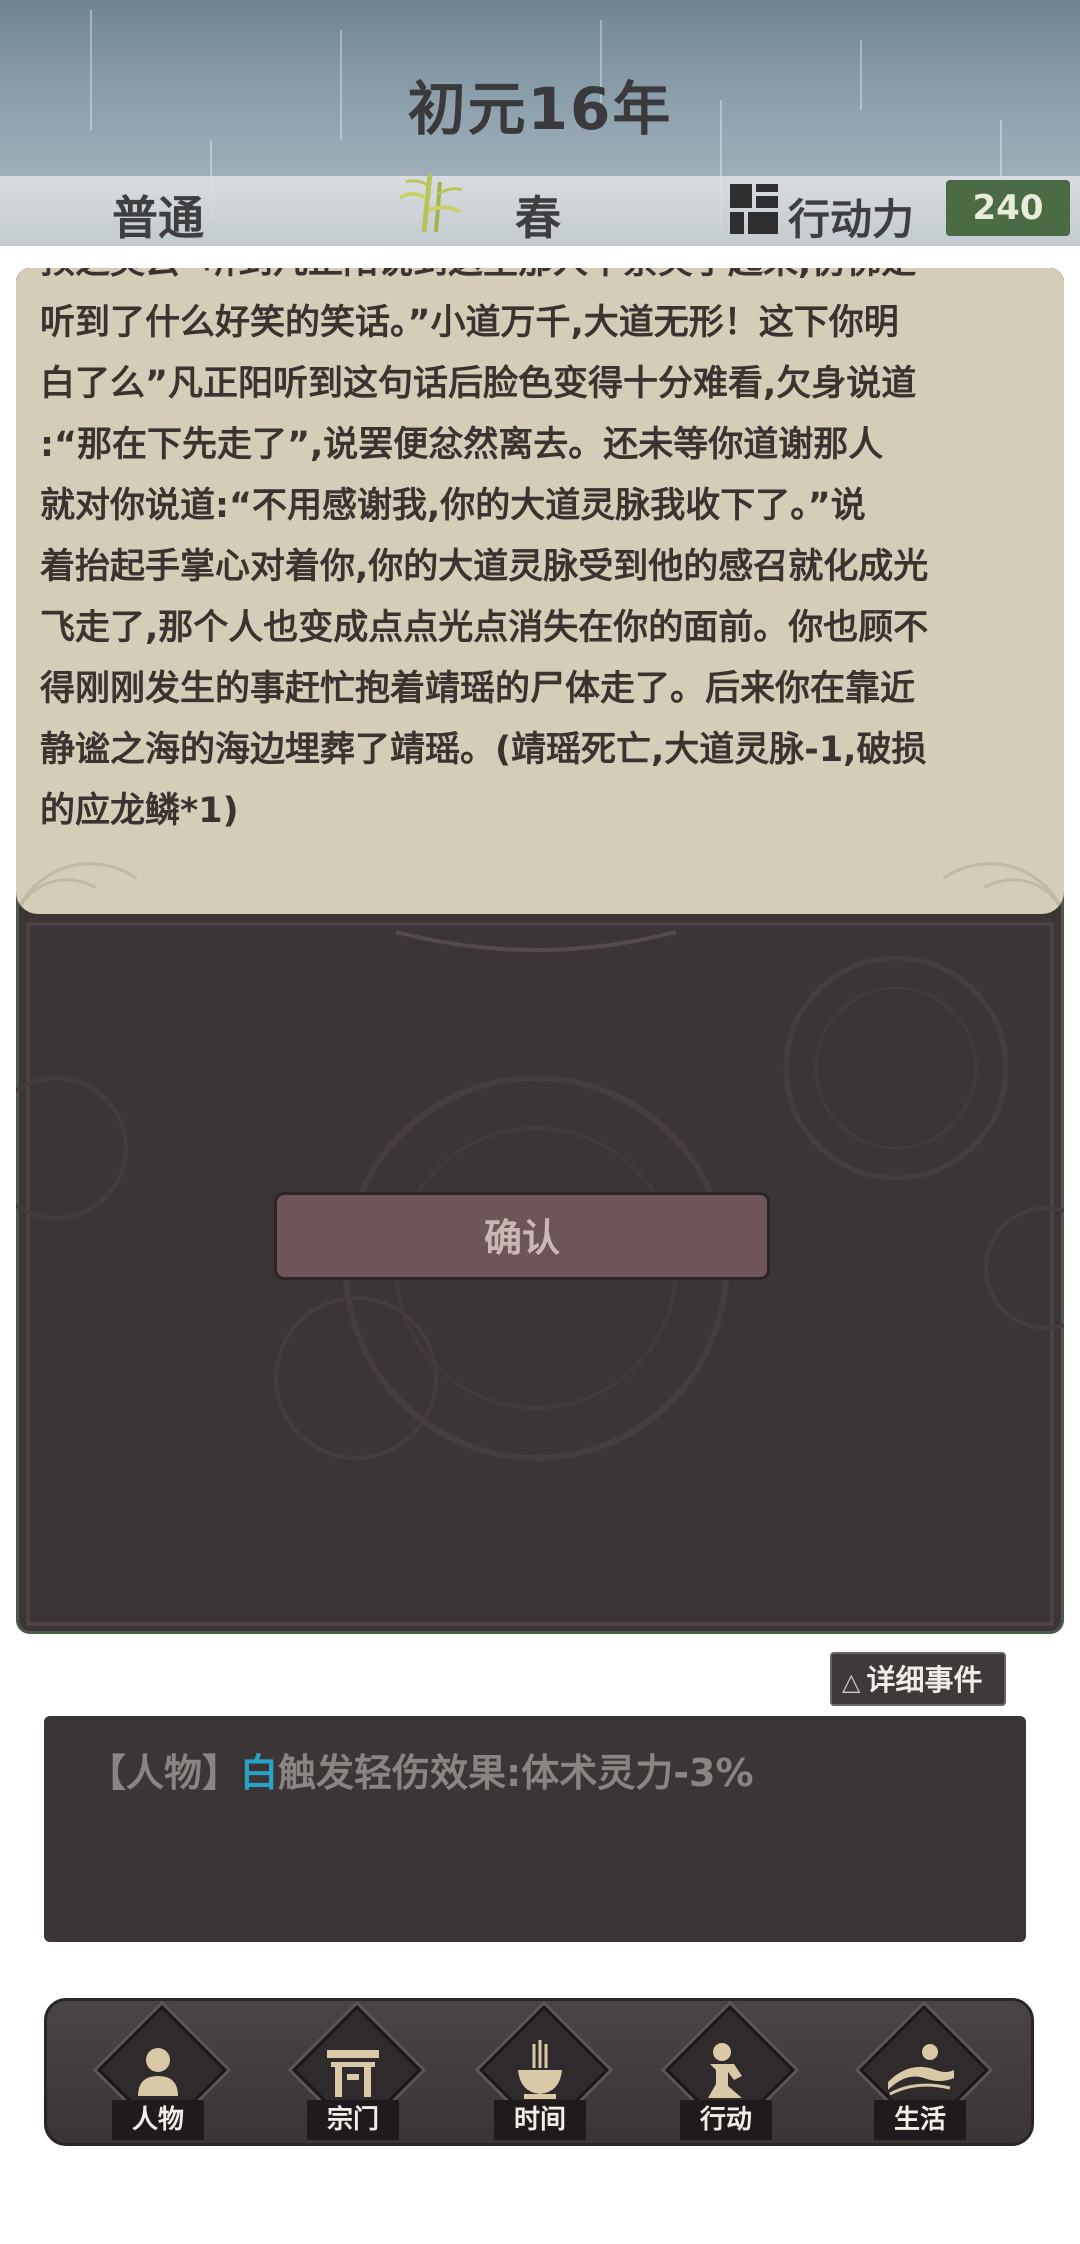 This screenshot has width=1080, height=2244. Describe the element at coordinates (540, 2069) in the screenshot. I see `incense-burner-icon` at that location.